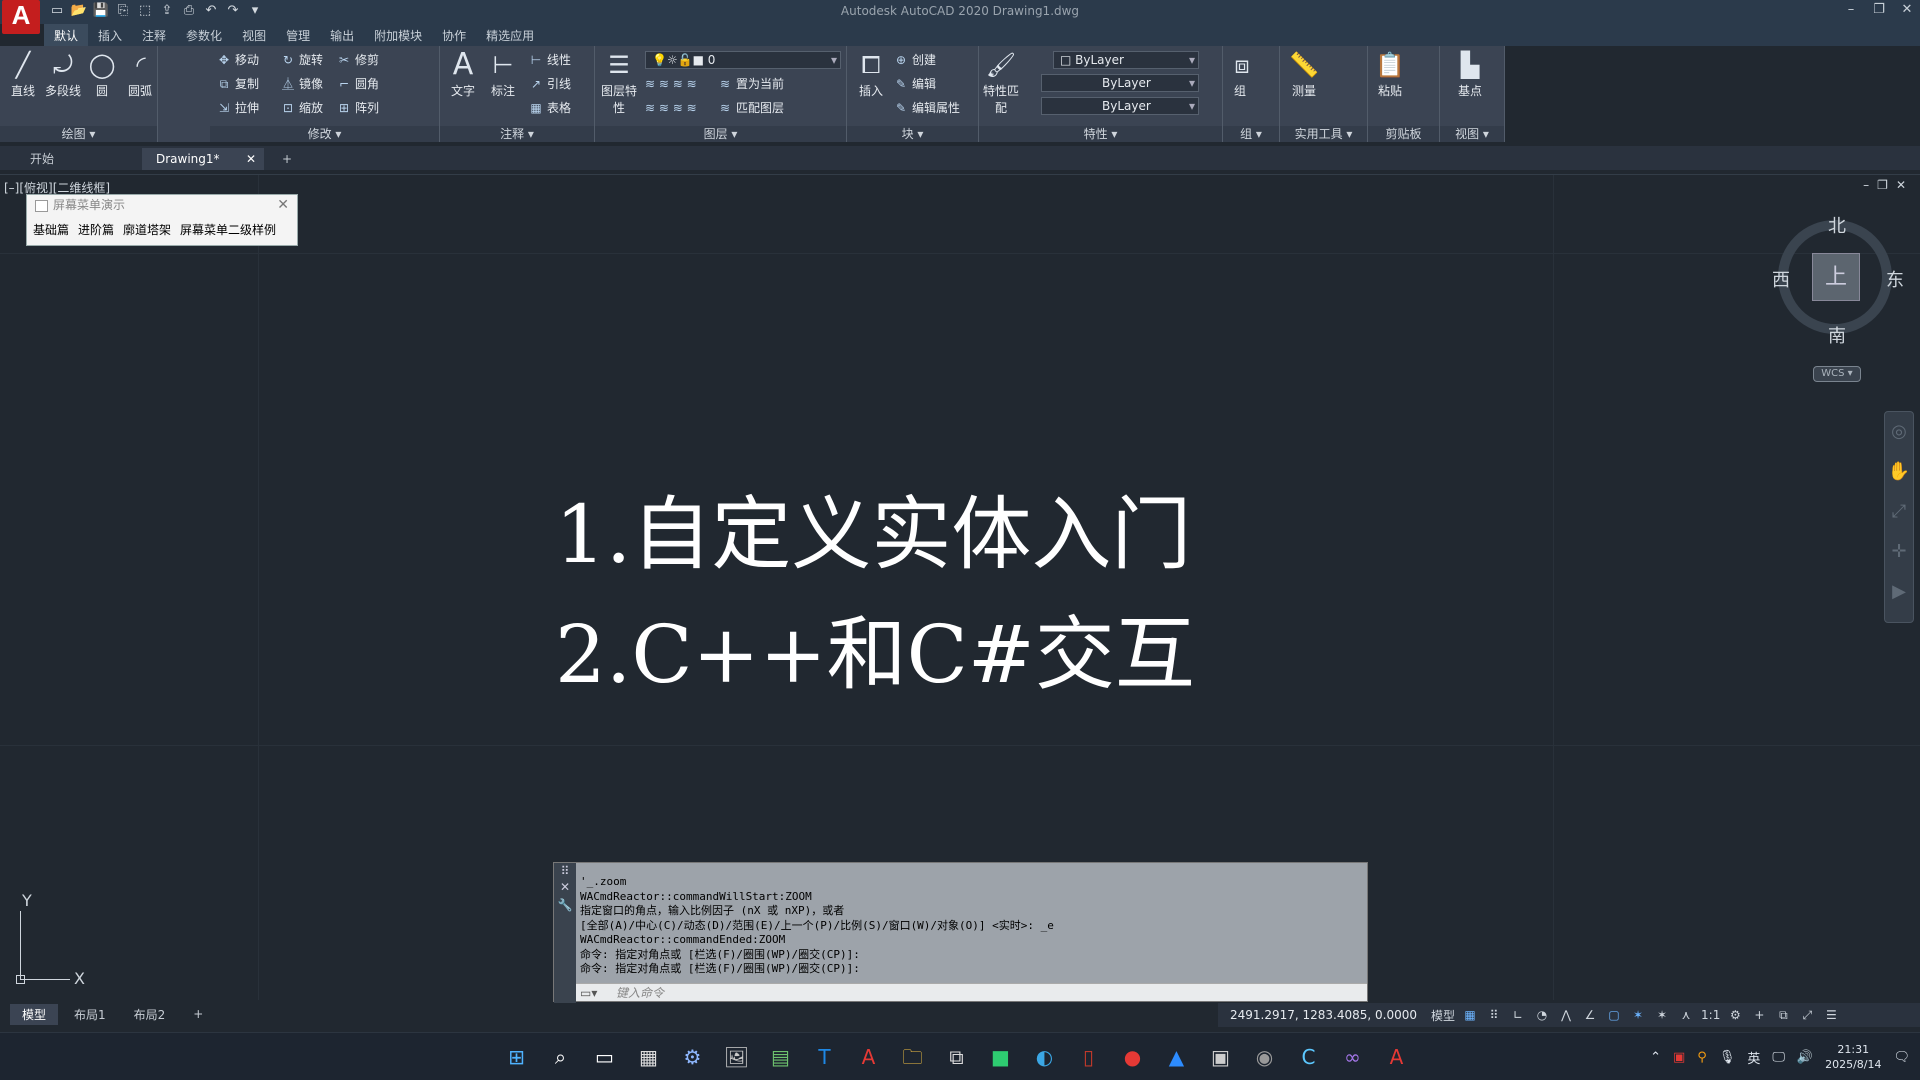  What do you see at coordinates (150, 1014) in the screenshot?
I see `tab-layout2: 布局2` at bounding box center [150, 1014].